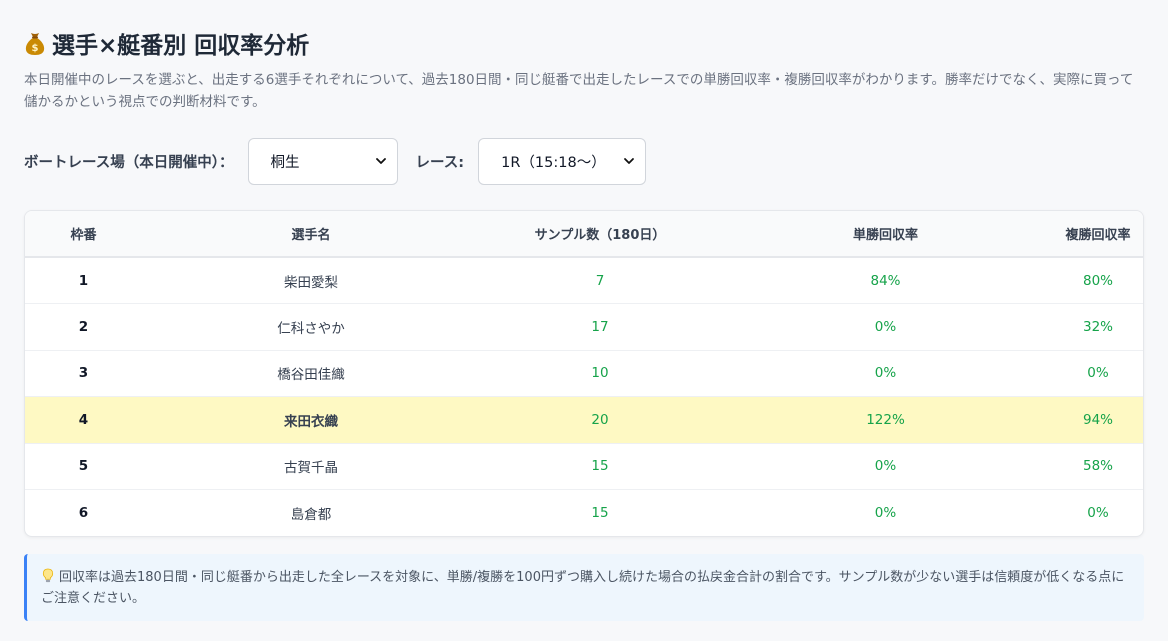 The height and width of the screenshot is (641, 1168). I want to click on sample-count: 17, so click(600, 326).